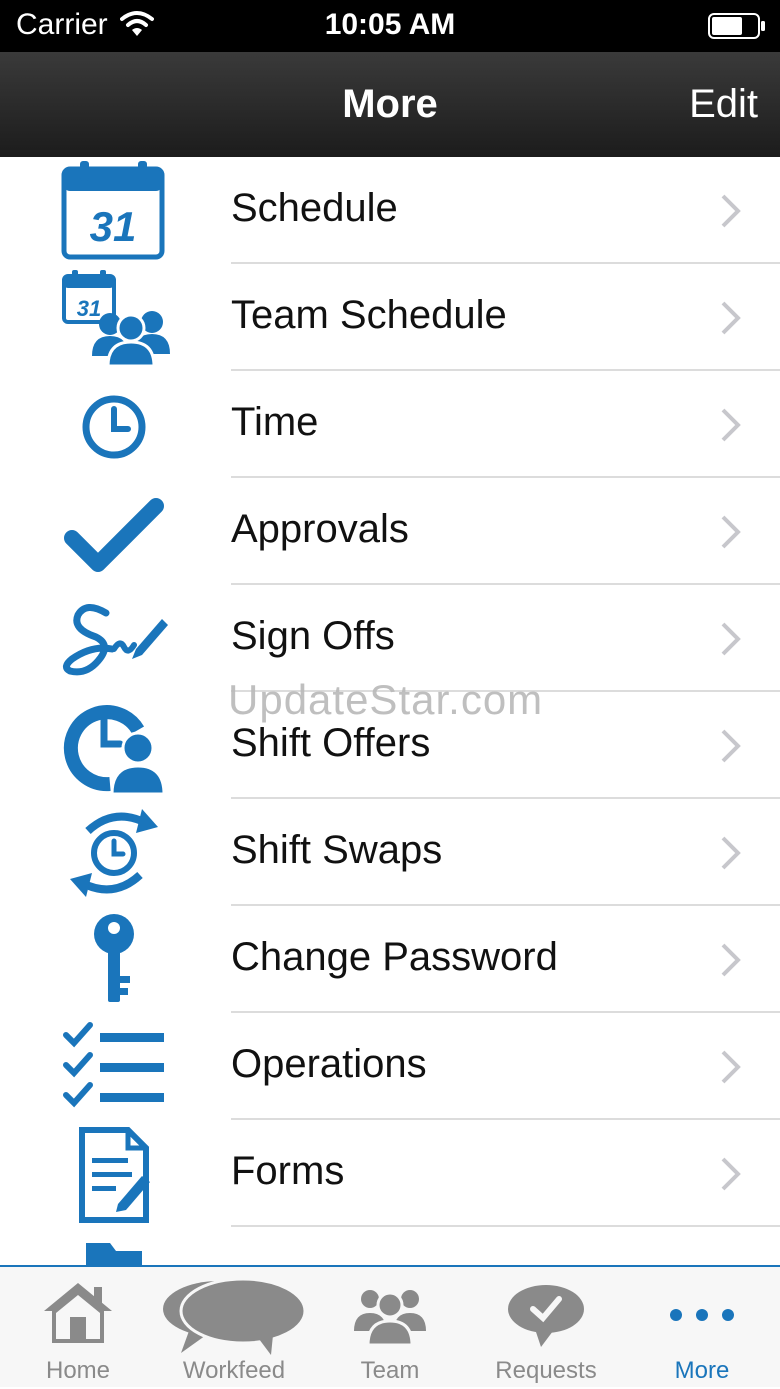 The width and height of the screenshot is (780, 1389). I want to click on checkmark-icon, so click(114, 532).